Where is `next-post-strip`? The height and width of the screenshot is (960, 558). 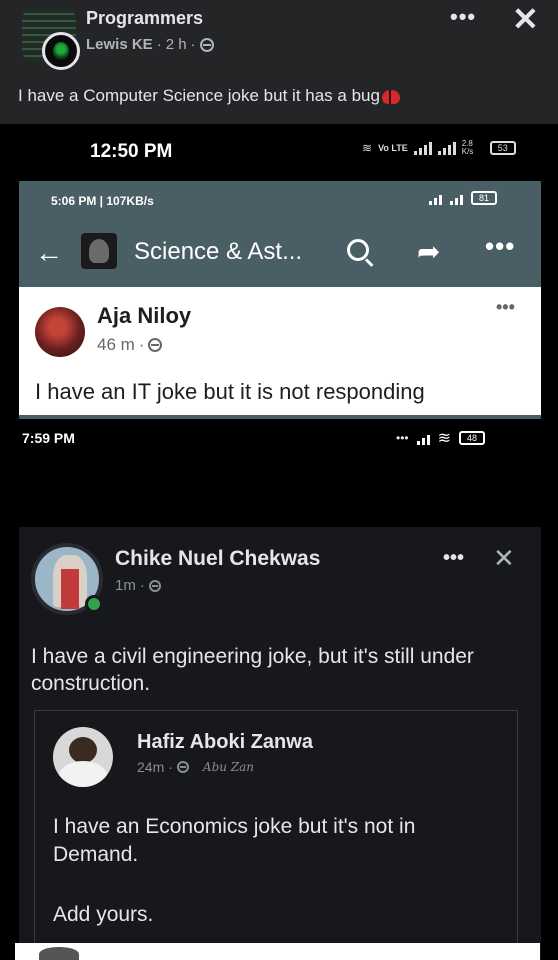
next-post-strip is located at coordinates (277, 951).